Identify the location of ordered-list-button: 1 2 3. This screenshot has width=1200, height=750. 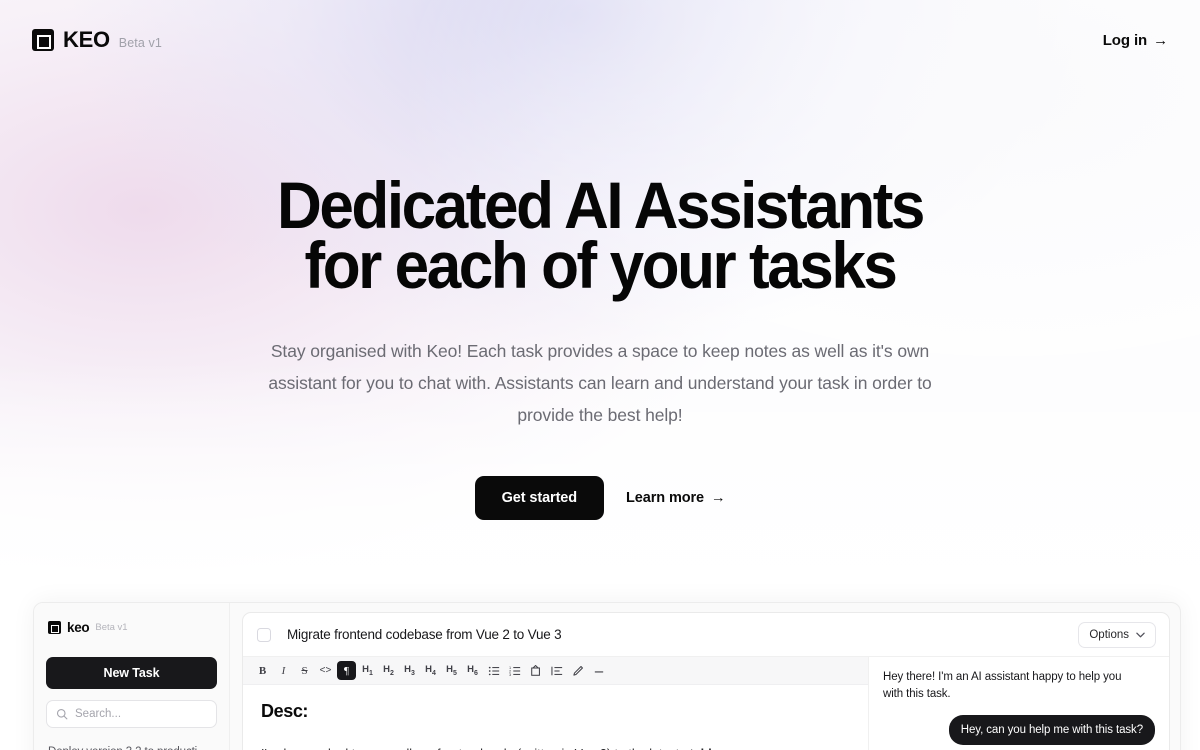
(514, 670).